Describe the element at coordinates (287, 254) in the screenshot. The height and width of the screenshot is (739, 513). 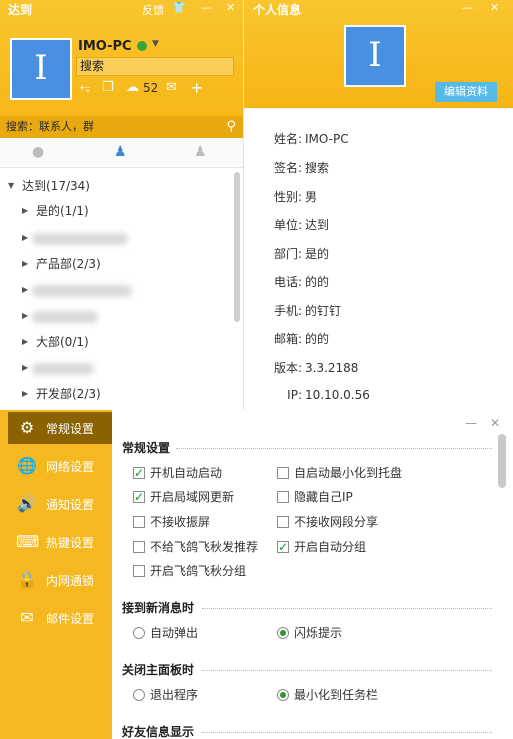
I see `field-label: 部门:` at that location.